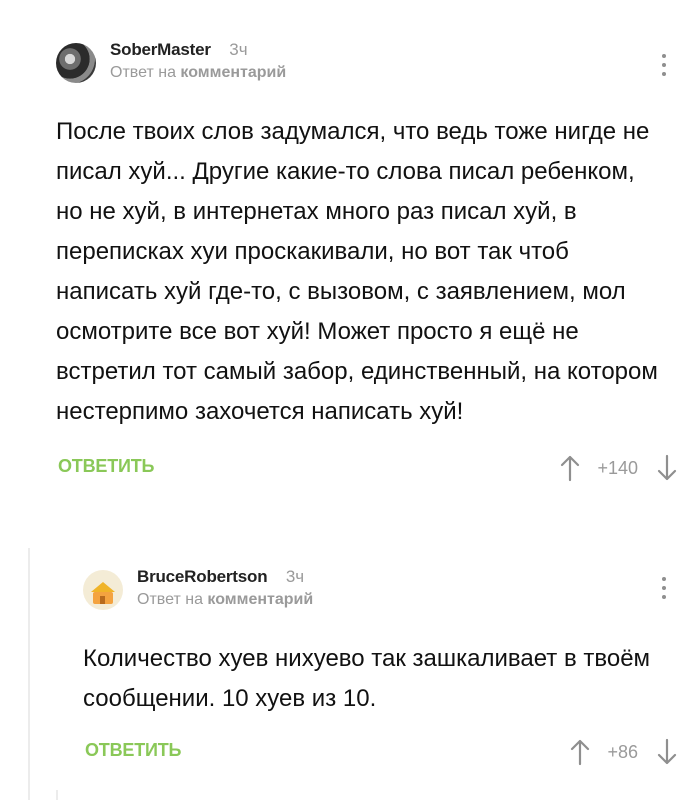  Describe the element at coordinates (381, 752) in the screenshot. I see `comment-actions: ОТВЕТИТЬ +86` at that location.